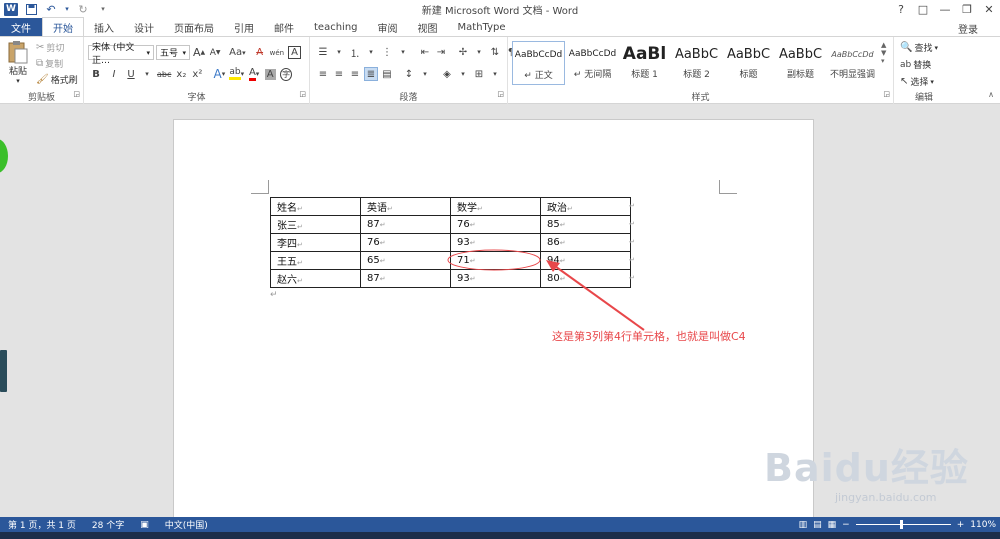 The height and width of the screenshot is (539, 1000). I want to click on increase-indent-icon: ⇥, so click(441, 52).